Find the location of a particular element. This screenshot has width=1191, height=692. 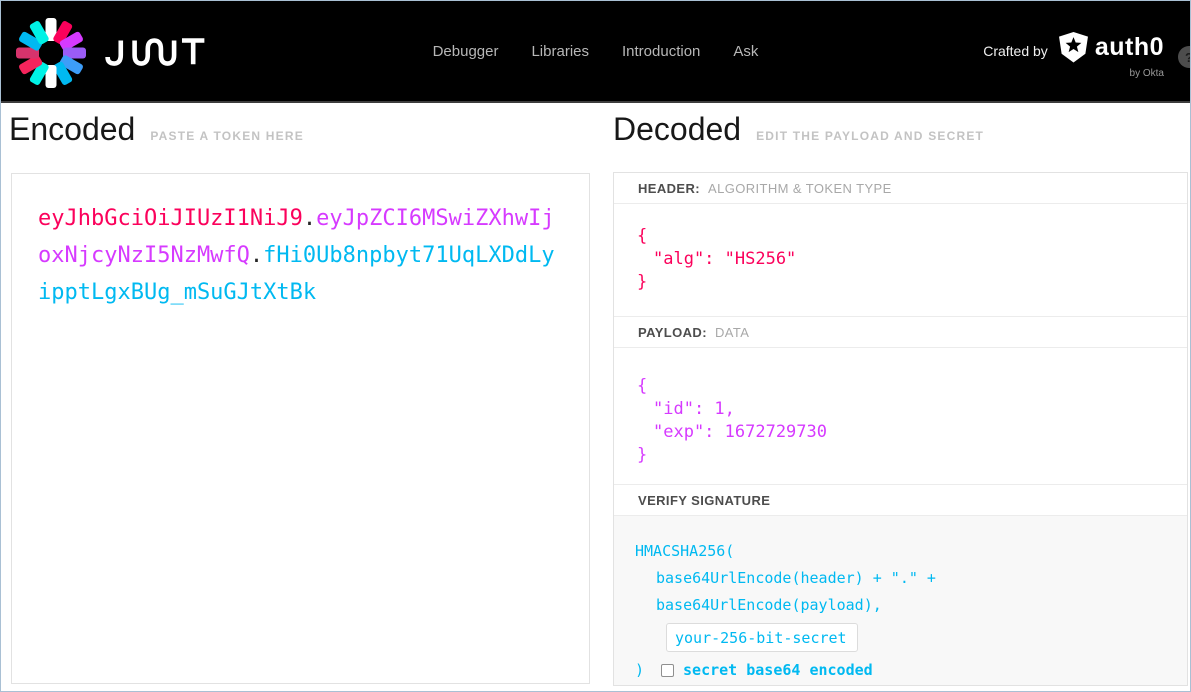

crafted-by-label: Crafted by is located at coordinates (1015, 51).